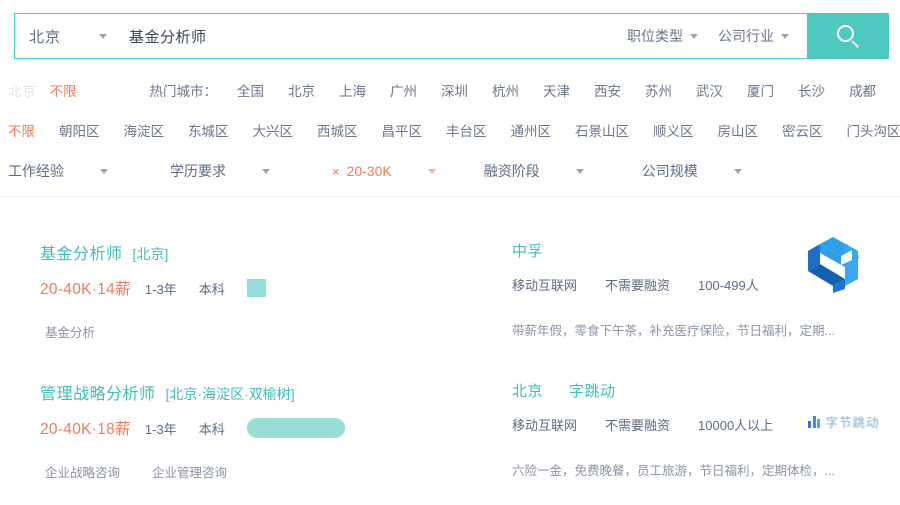 The width and height of the screenshot is (900, 505). What do you see at coordinates (862, 90) in the screenshot?
I see `hot-city-12: 成都` at bounding box center [862, 90].